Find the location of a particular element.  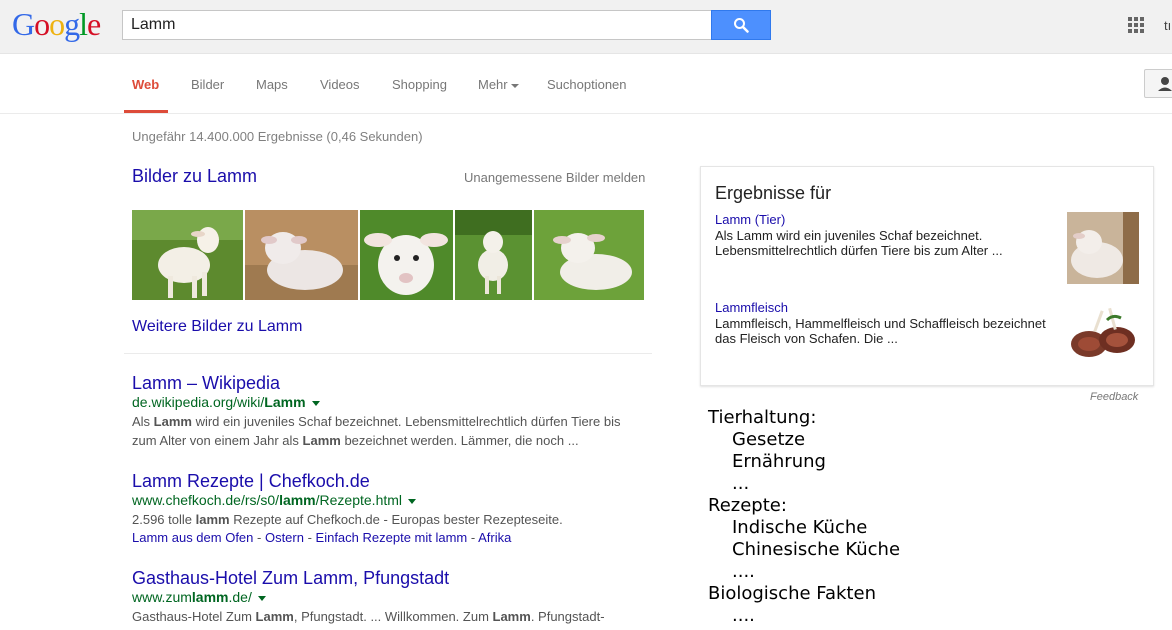

result-url-part: de.wikipedia.org/wiki/ is located at coordinates (198, 402).